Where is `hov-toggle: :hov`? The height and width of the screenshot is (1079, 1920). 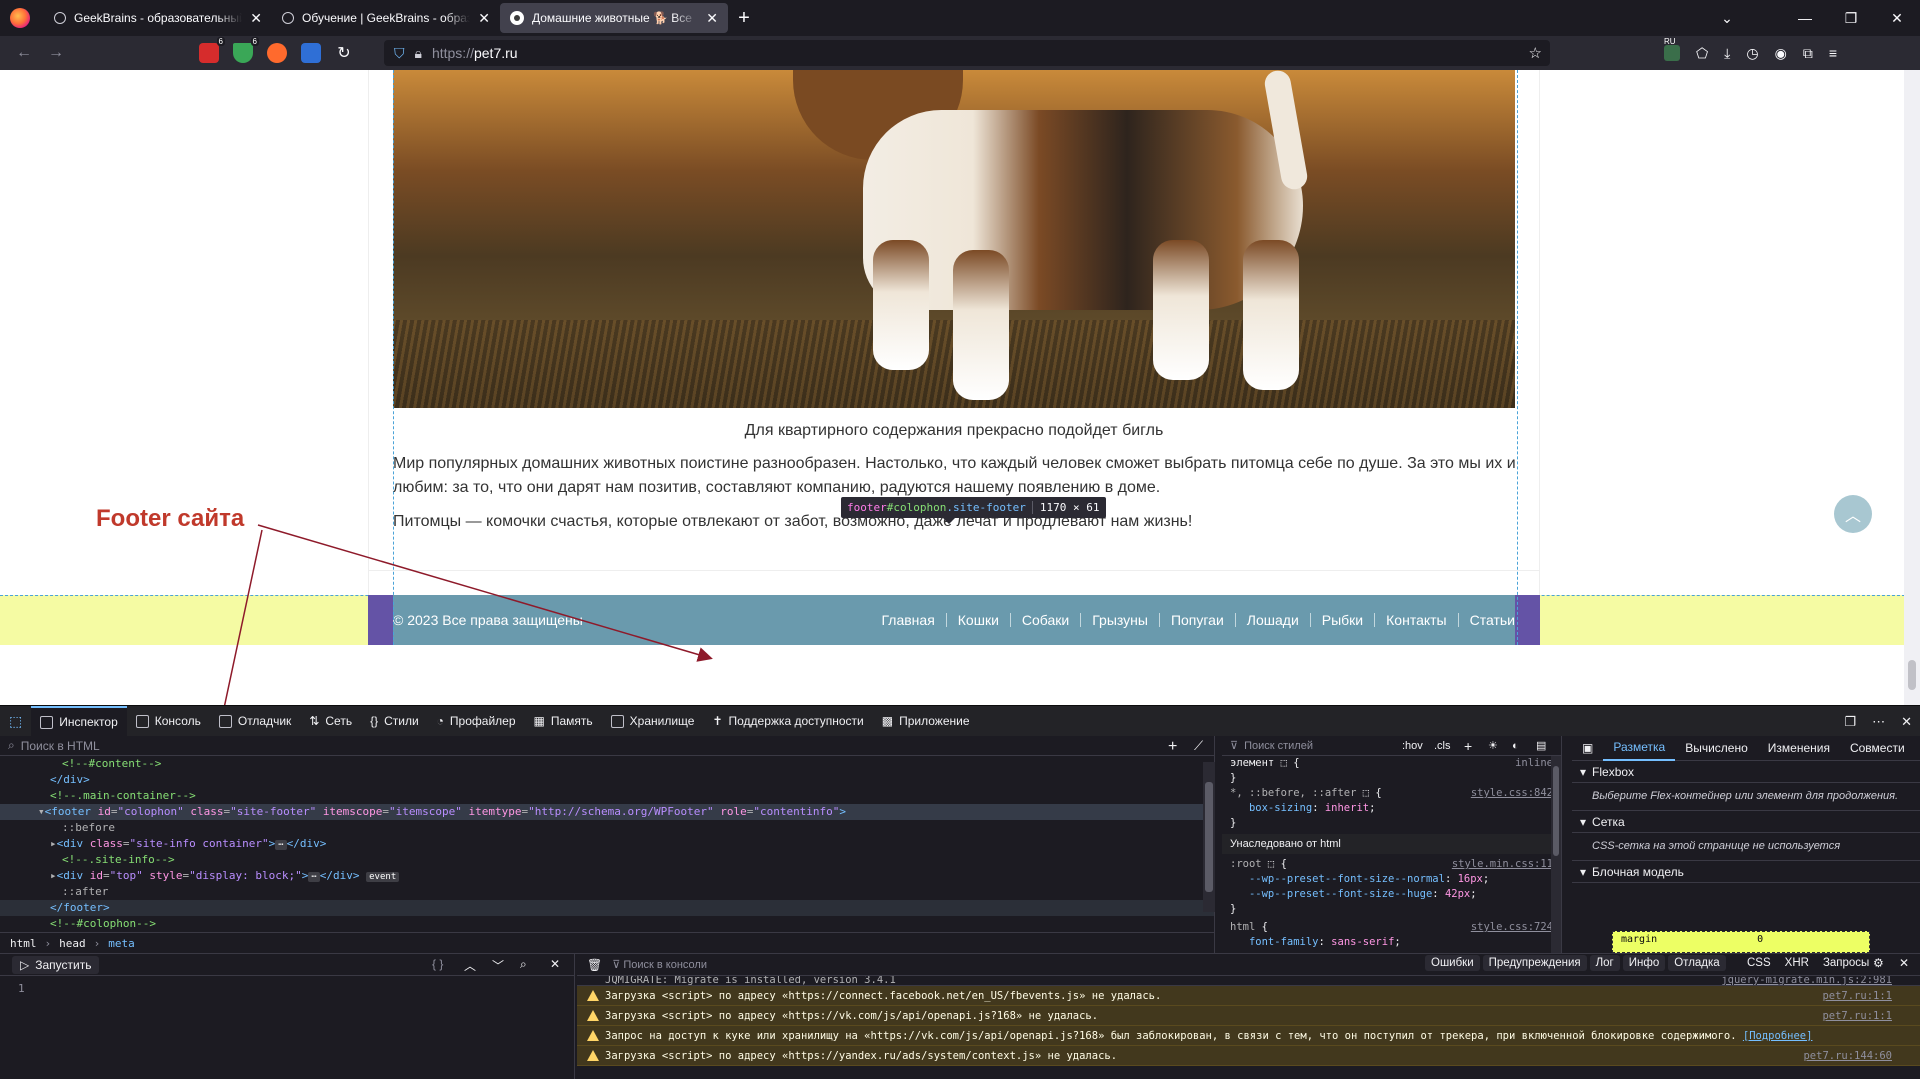
hov-toggle: :hov is located at coordinates (1412, 746).